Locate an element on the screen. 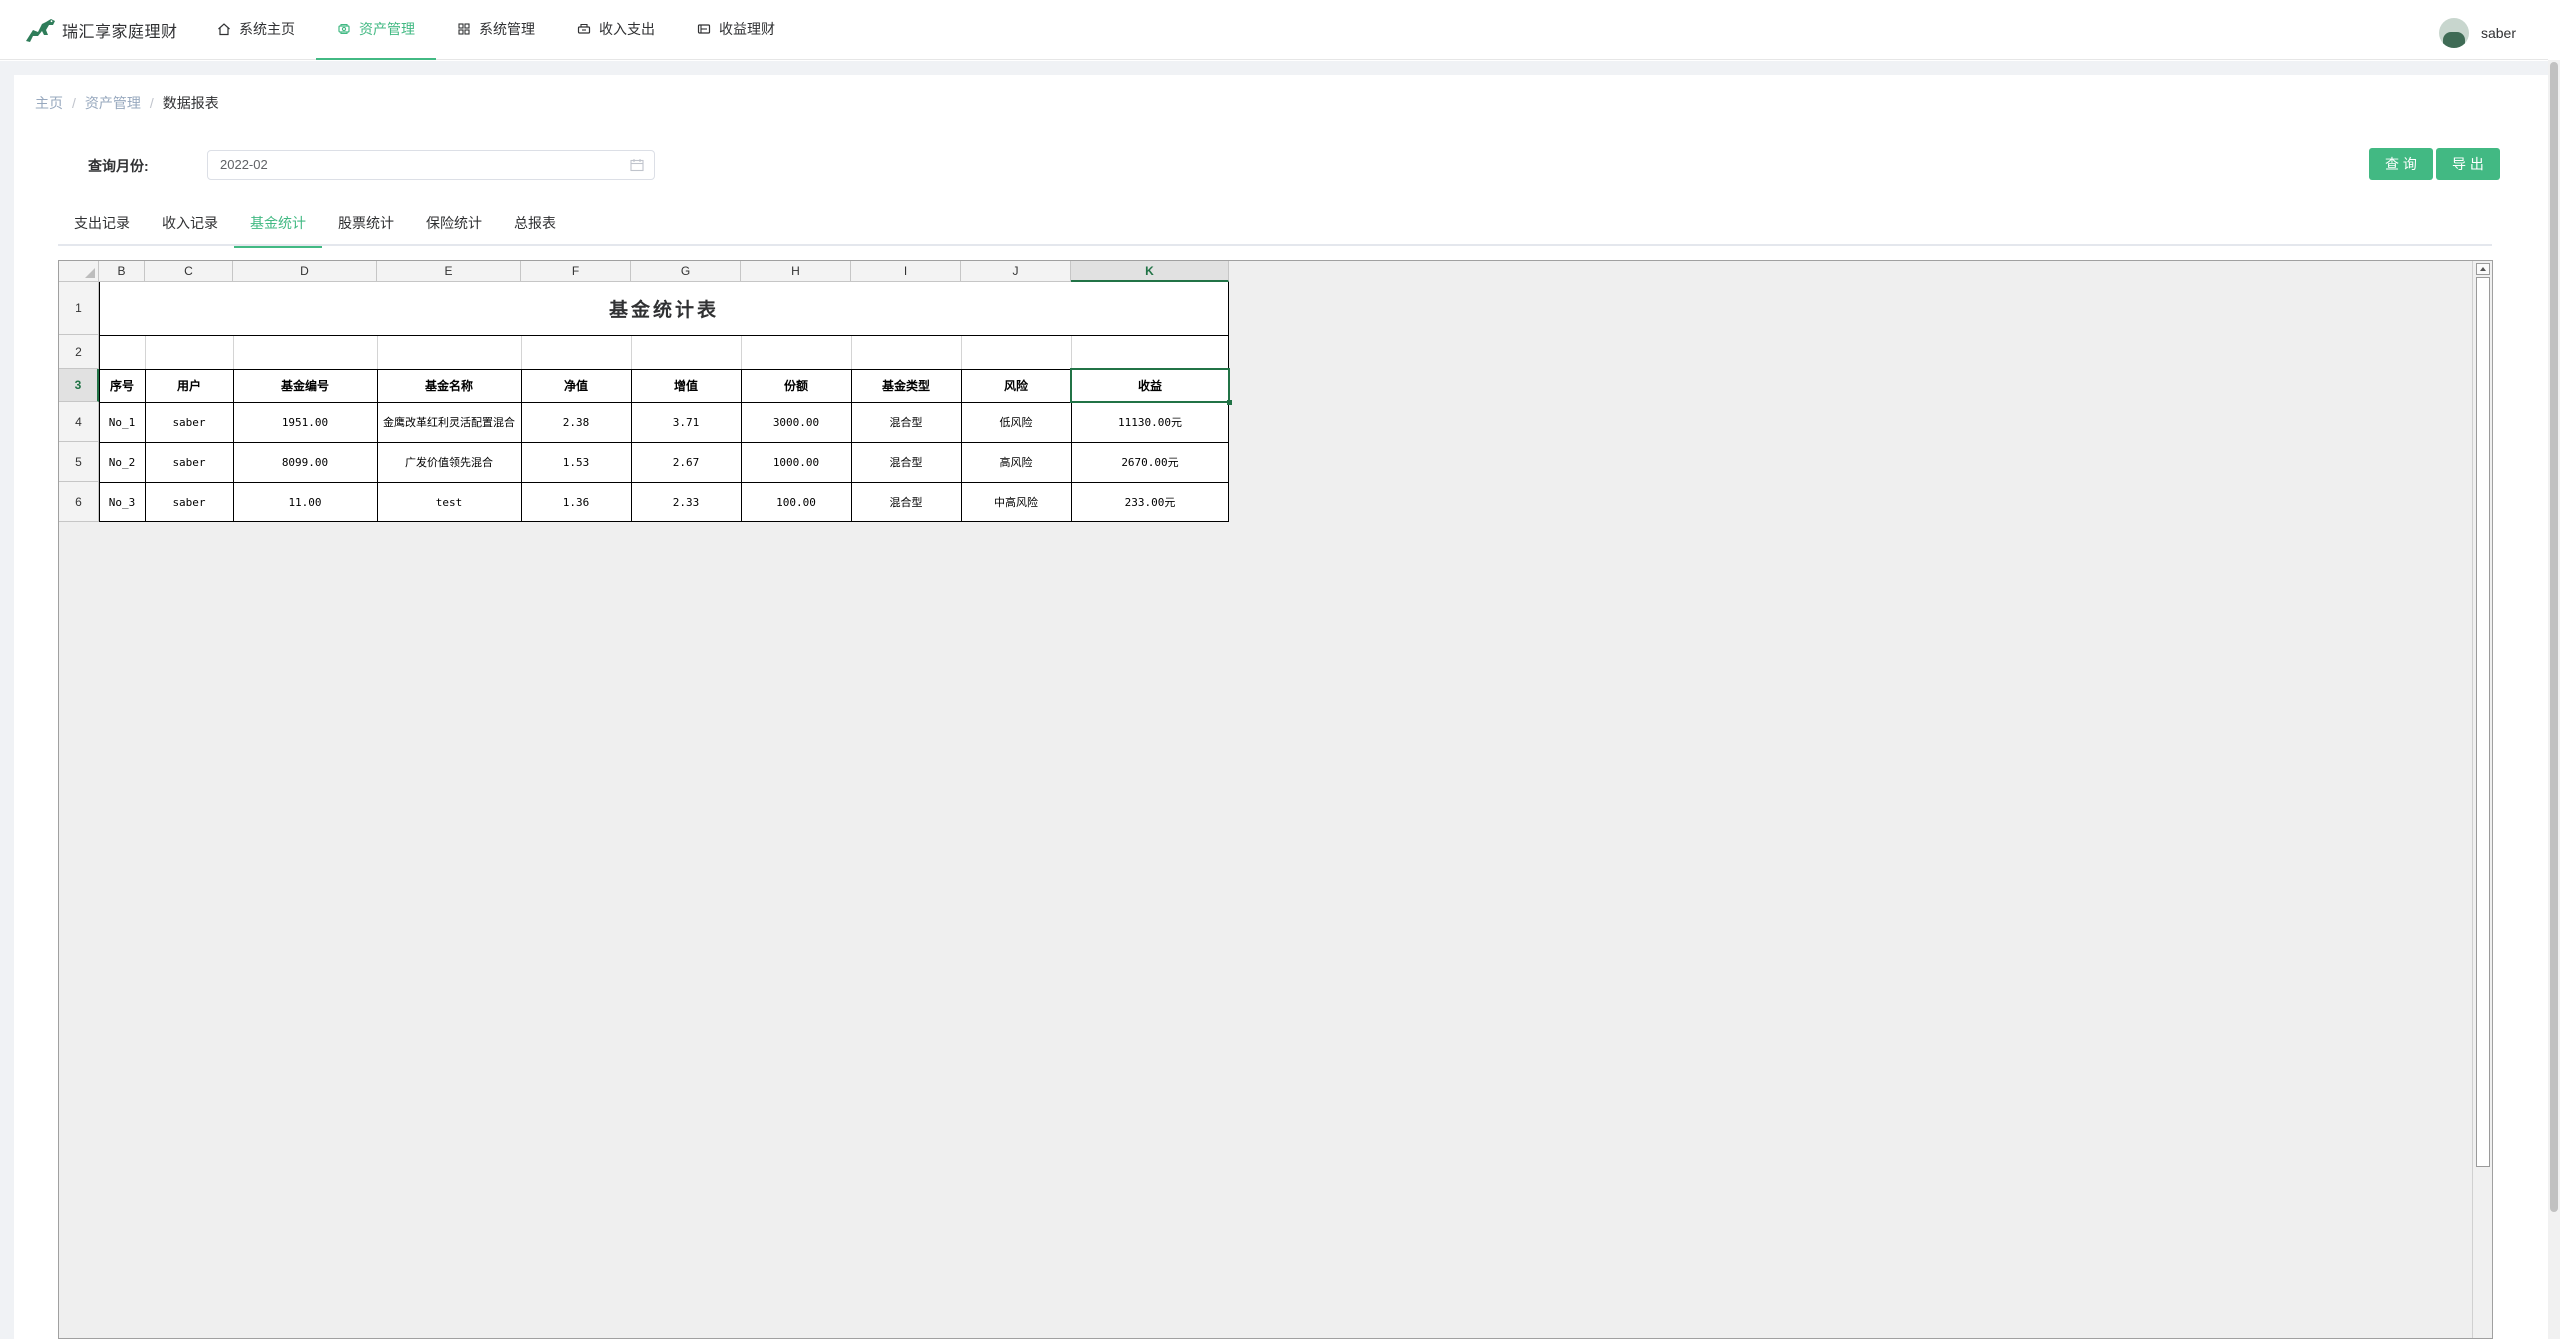  content-gutter-left is located at coordinates (7, 700).